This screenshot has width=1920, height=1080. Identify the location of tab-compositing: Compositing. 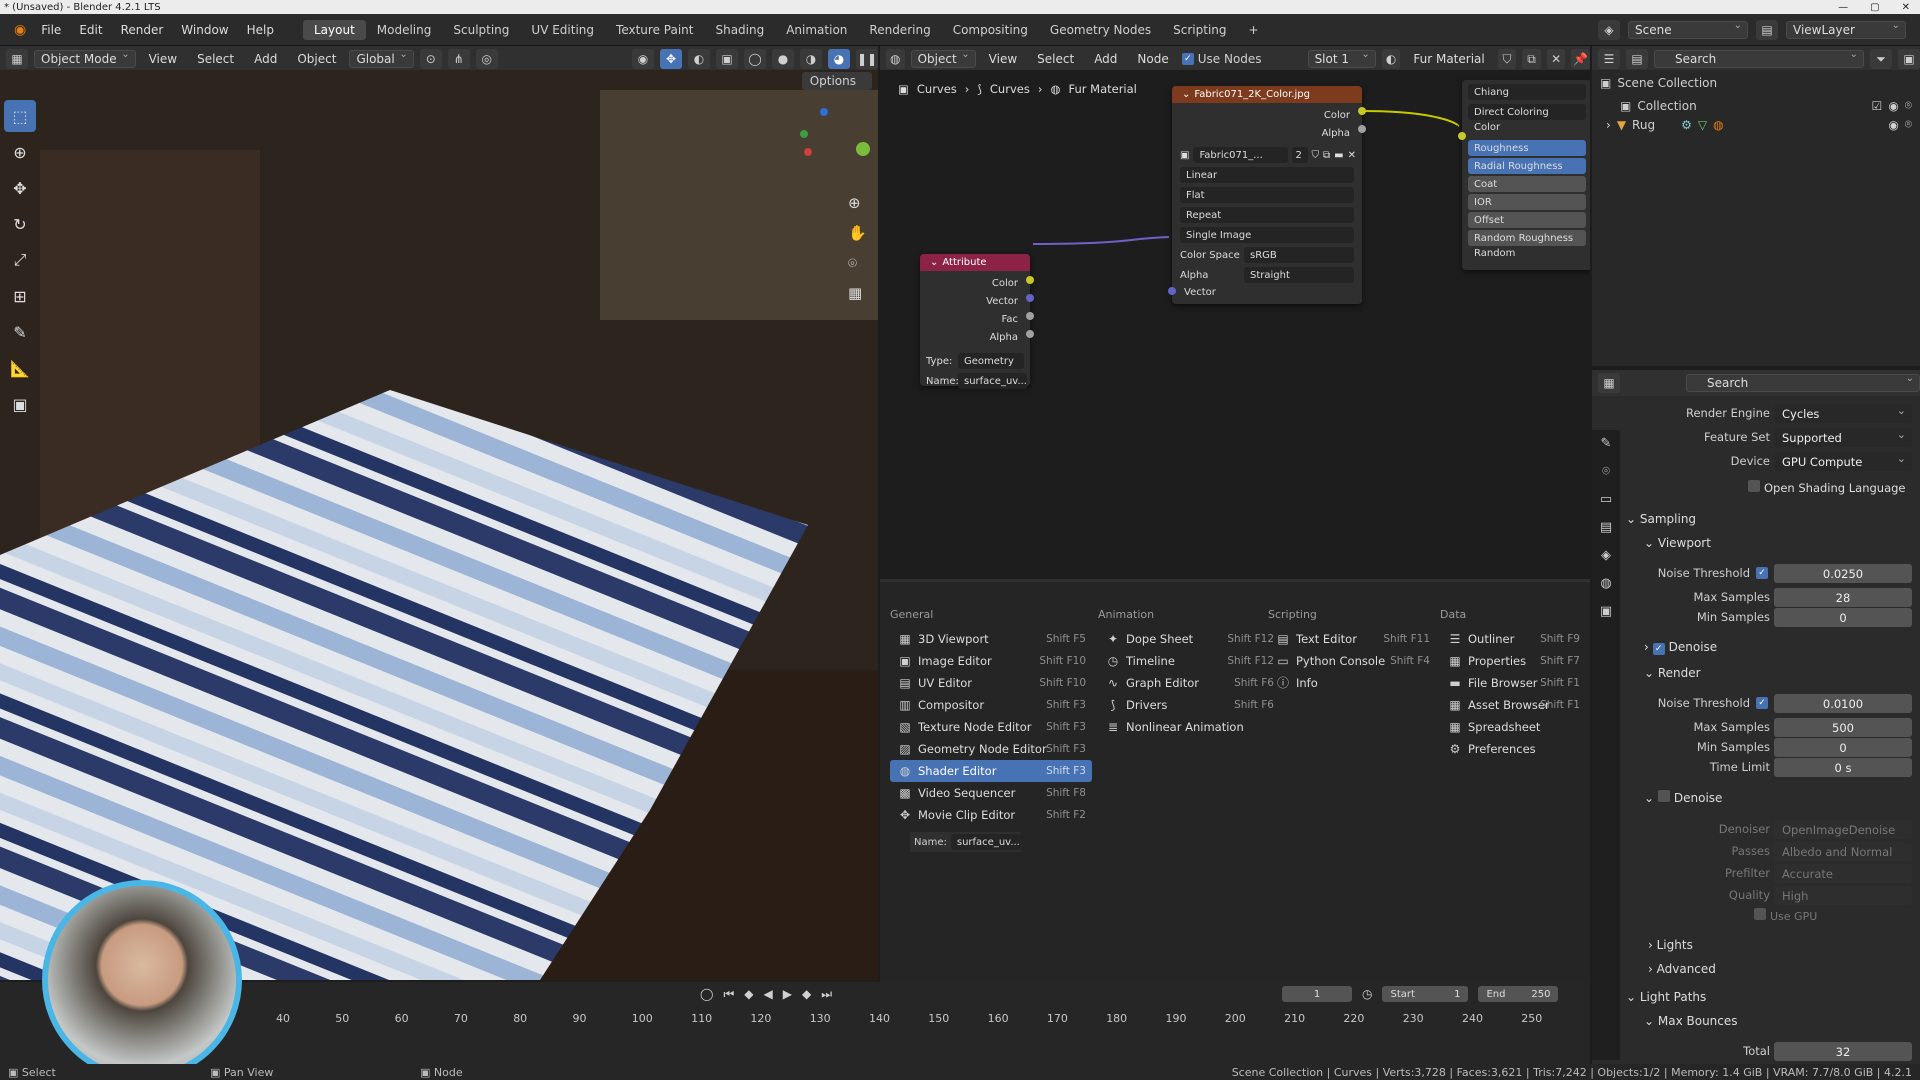
(990, 30).